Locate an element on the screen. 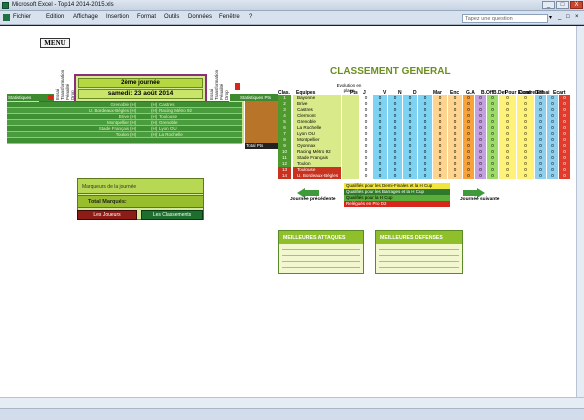 The height and width of the screenshot is (420, 584). mdi-restore-button: □ is located at coordinates (568, 17).